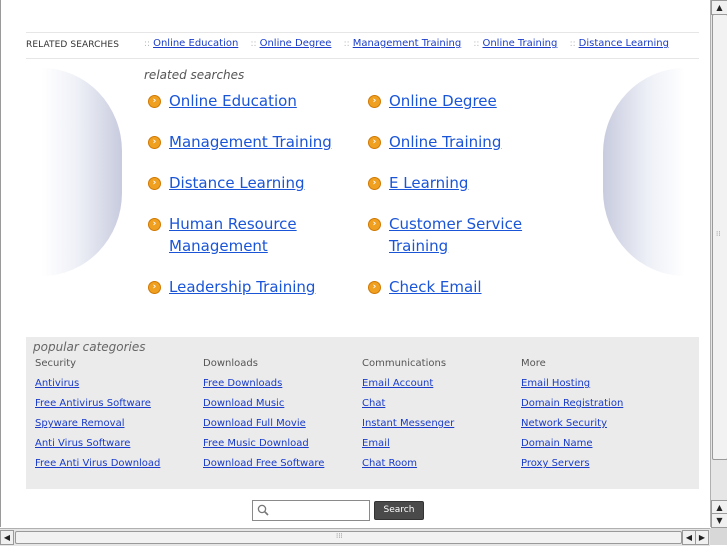  I want to click on scrollbar-corner, so click(718, 536).